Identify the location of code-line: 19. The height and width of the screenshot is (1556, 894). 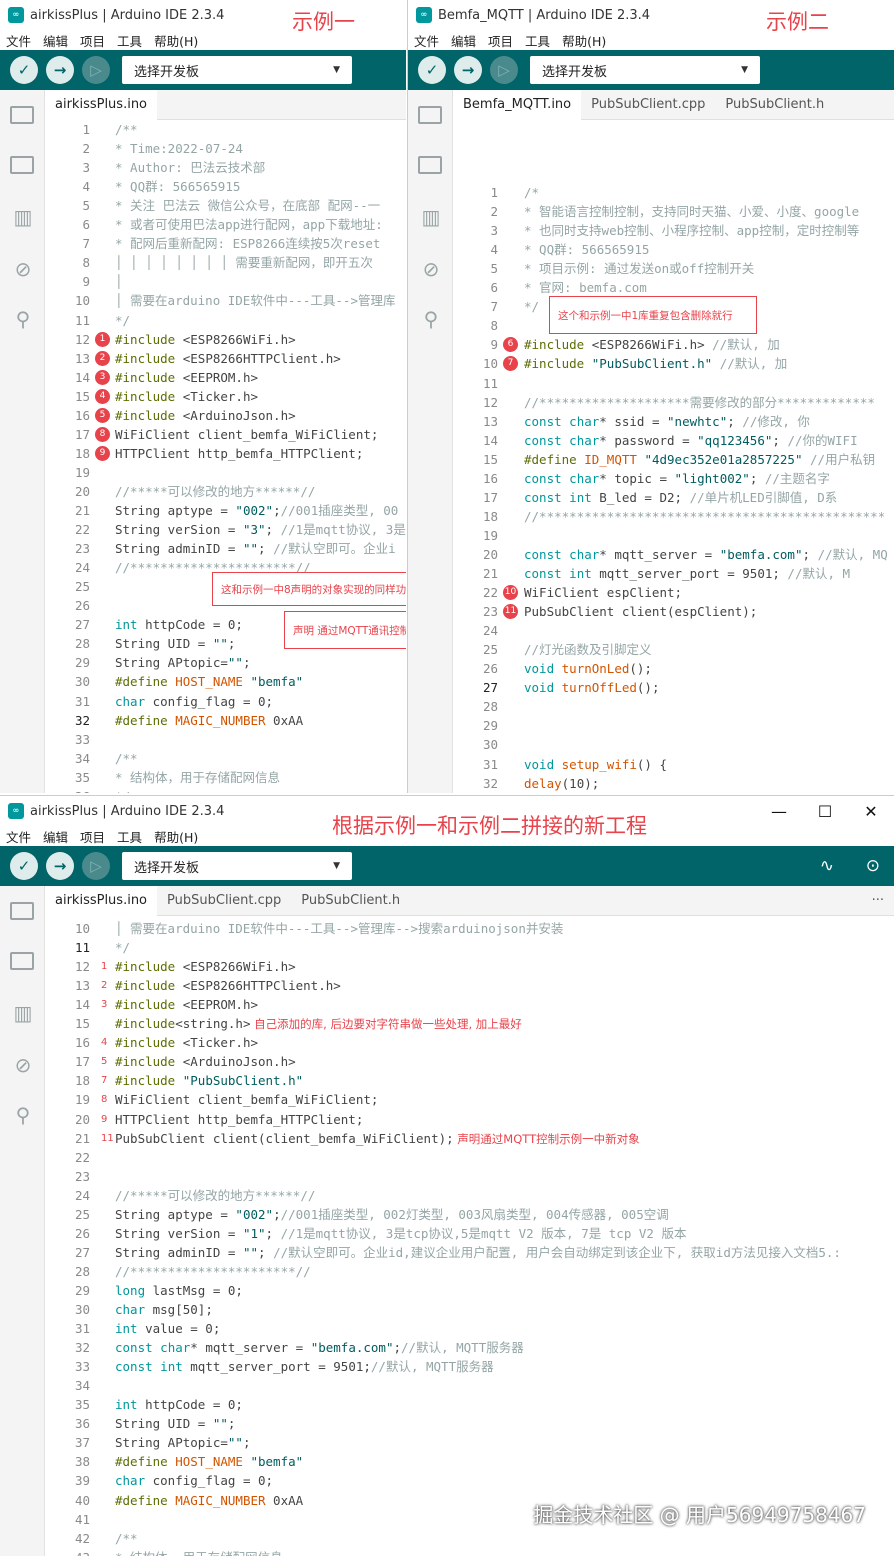
(673, 535).